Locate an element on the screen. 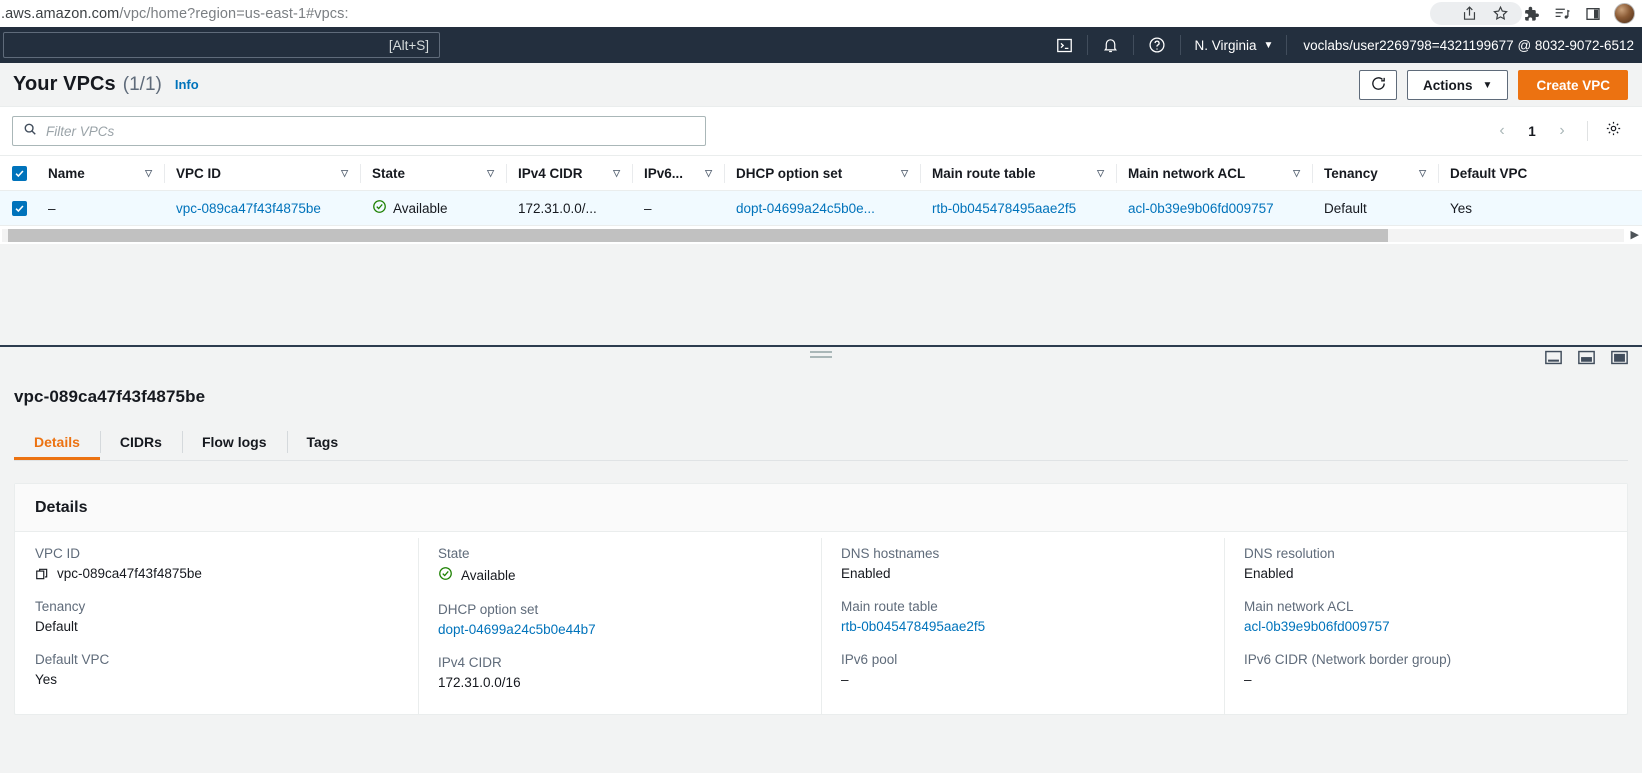 Image resolution: width=1642 pixels, height=773 pixels. vpc-count: (1/1) is located at coordinates (142, 84).